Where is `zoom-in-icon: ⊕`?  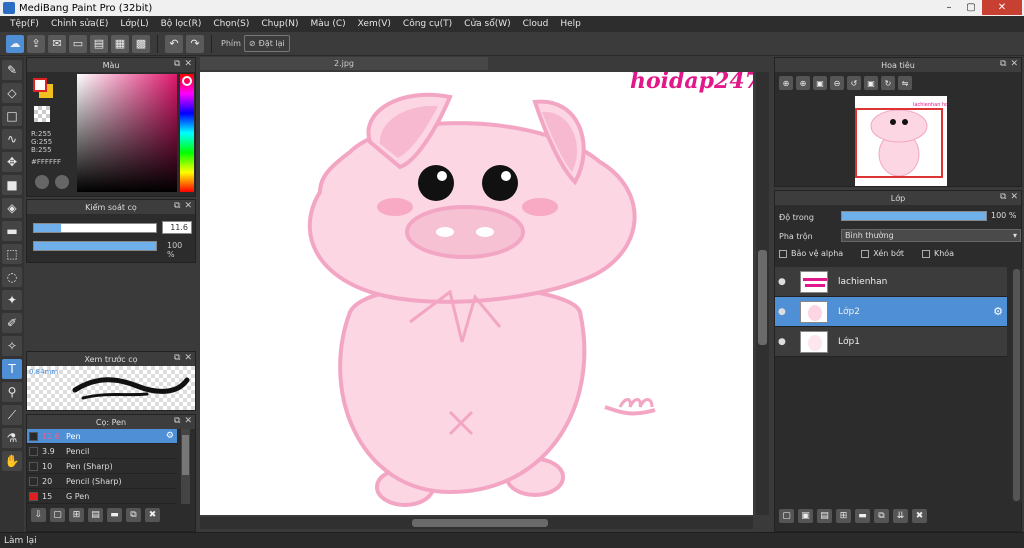 zoom-in-icon: ⊕ is located at coordinates (786, 83).